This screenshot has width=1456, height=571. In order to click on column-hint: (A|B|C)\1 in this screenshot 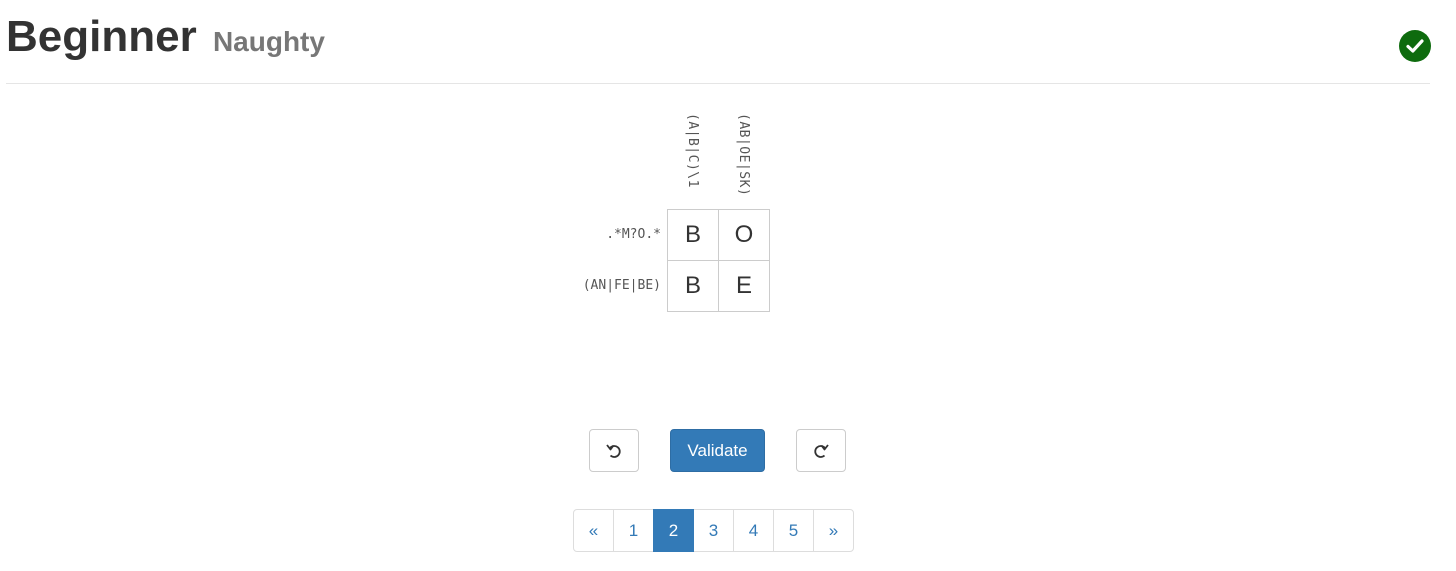, I will do `click(692, 150)`.